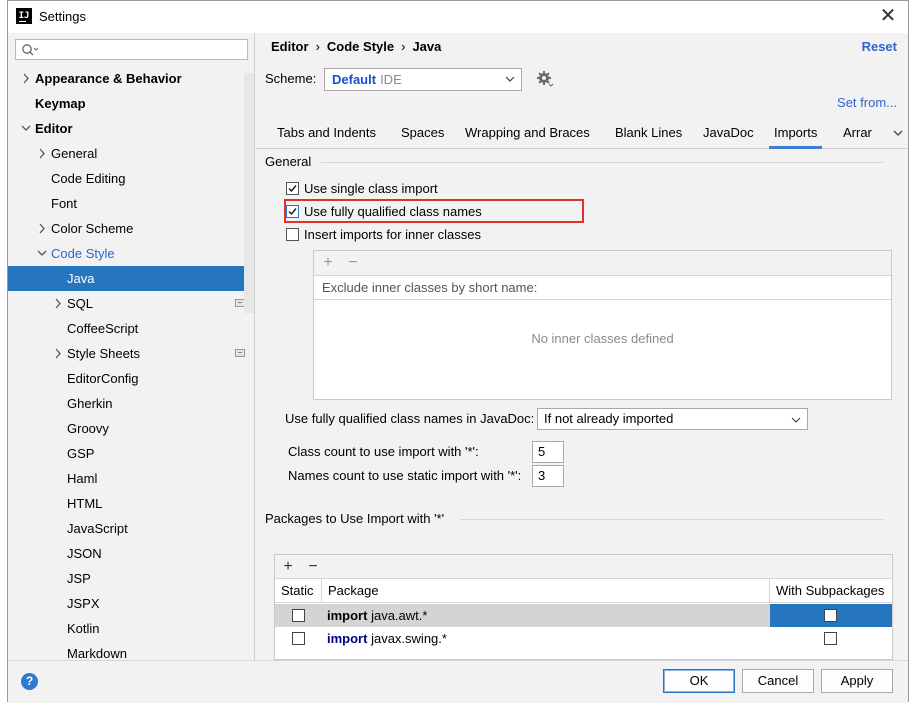 This screenshot has height=708, width=916. I want to click on package-name: java.awt.*, so click(399, 615).